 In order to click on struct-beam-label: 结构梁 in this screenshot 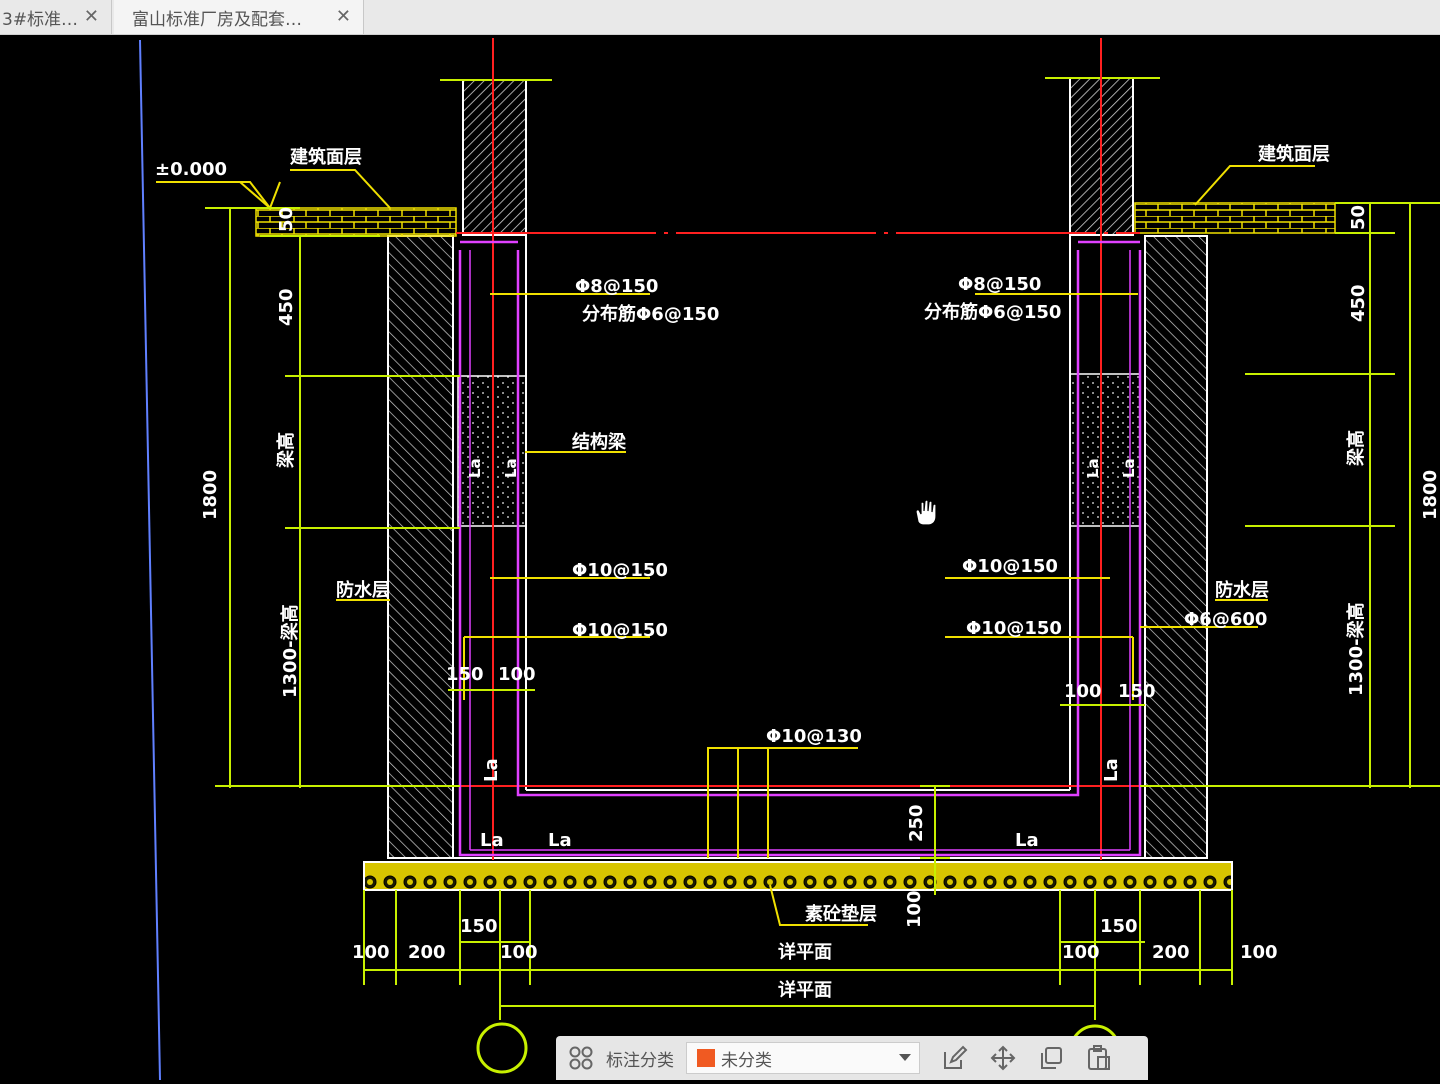, I will do `click(599, 442)`.